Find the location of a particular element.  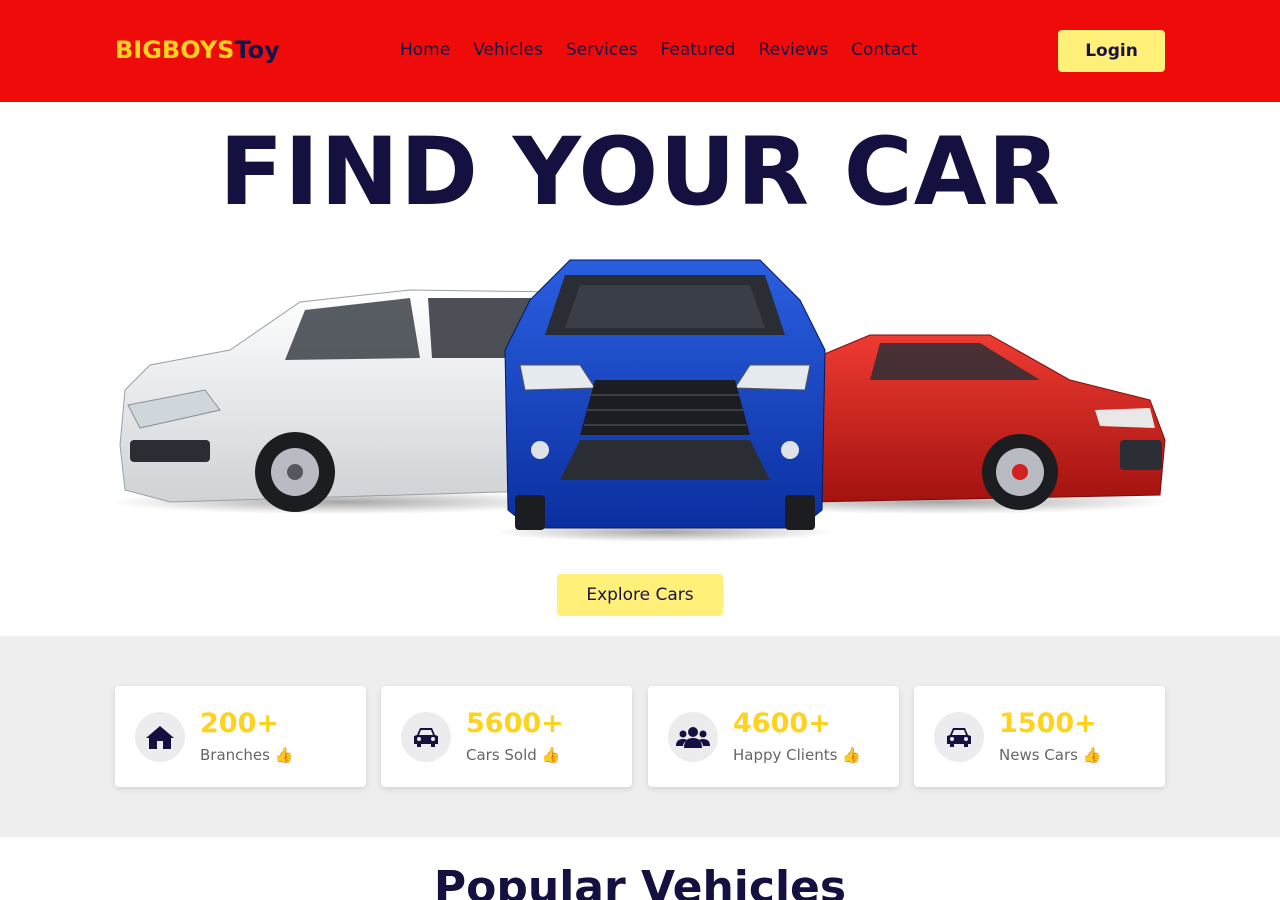

brand-logo-part1: BIGBOYS is located at coordinates (175, 50).